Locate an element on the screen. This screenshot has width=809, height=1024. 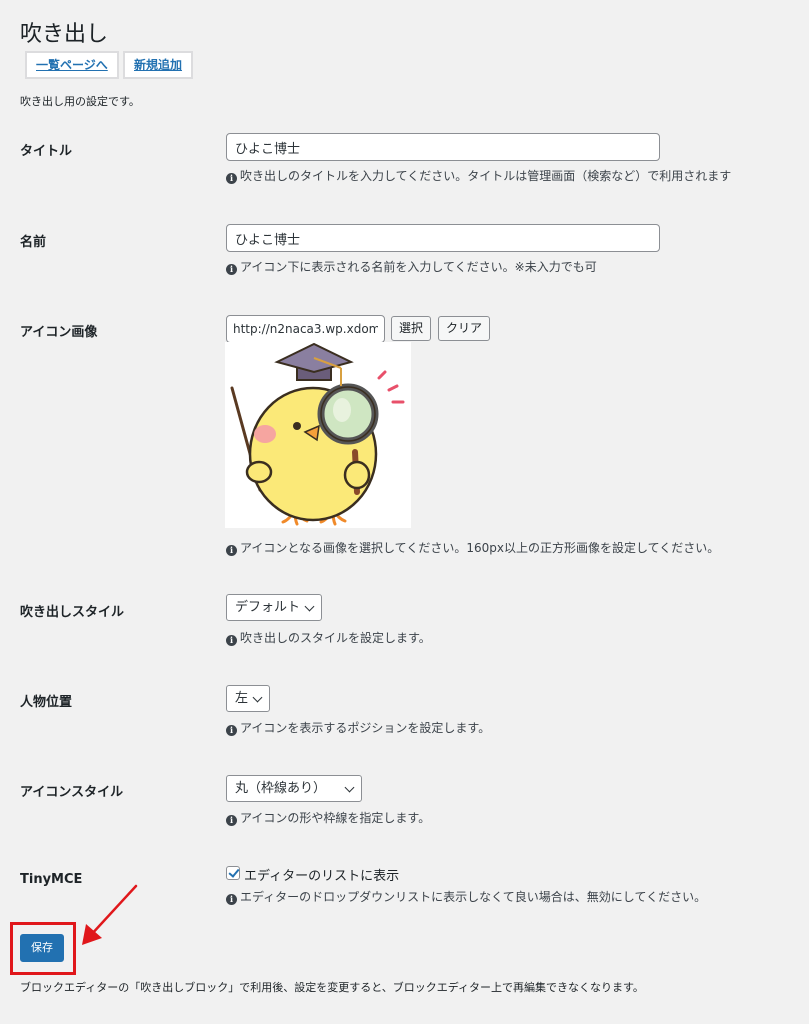
name-label: 名前 is located at coordinates (33, 242).